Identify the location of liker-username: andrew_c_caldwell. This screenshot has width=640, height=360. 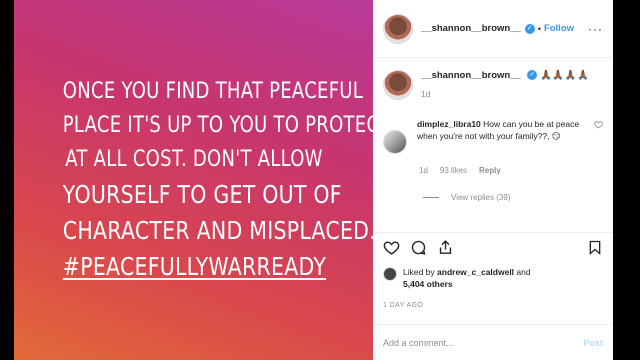
(475, 272).